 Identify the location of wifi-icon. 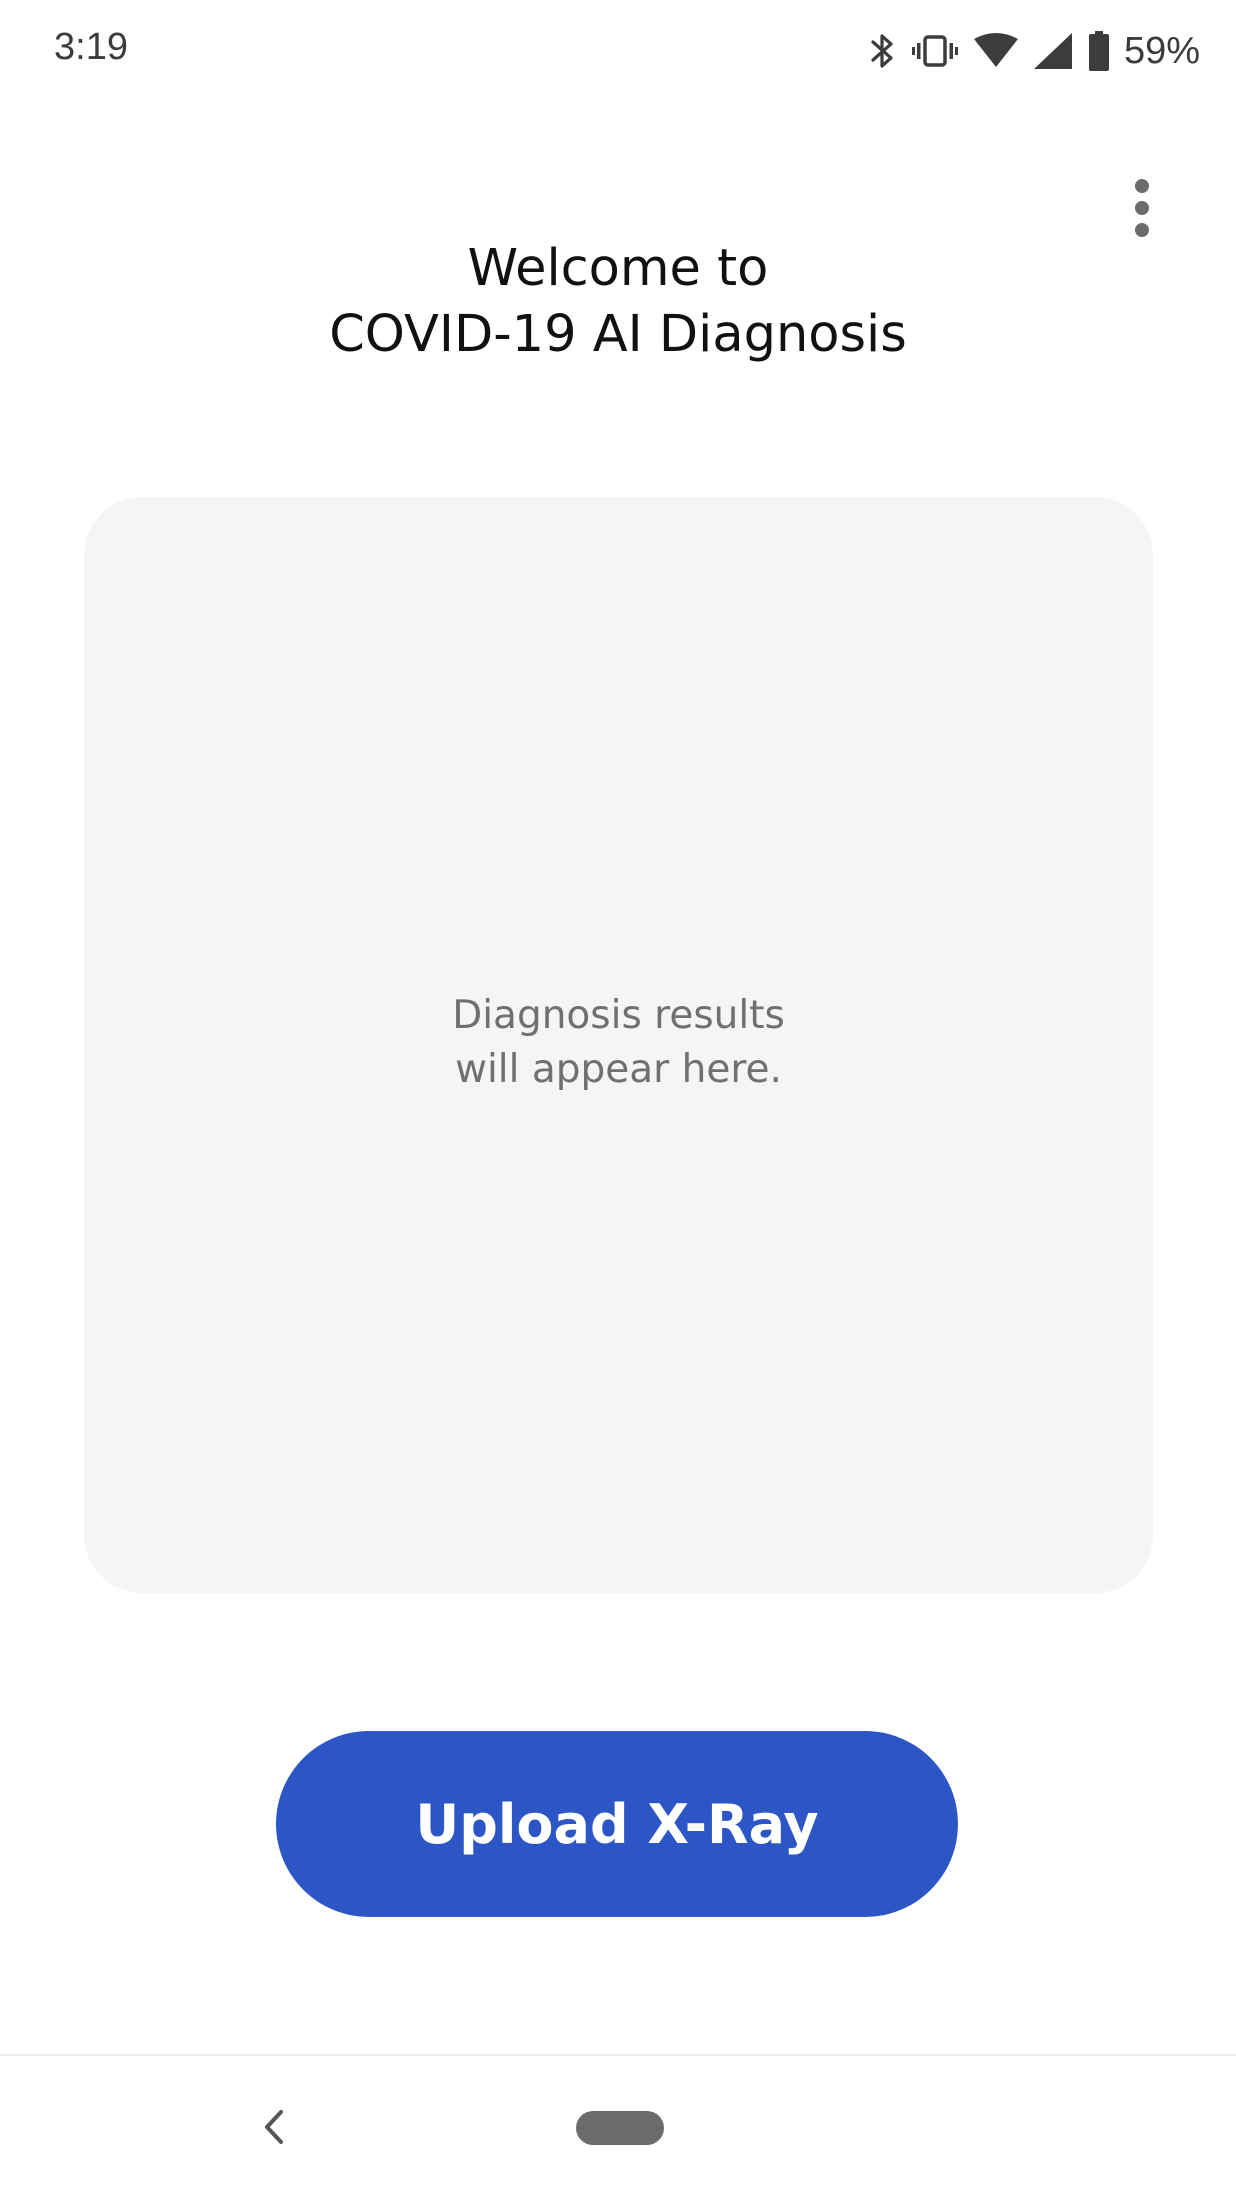
(995, 51).